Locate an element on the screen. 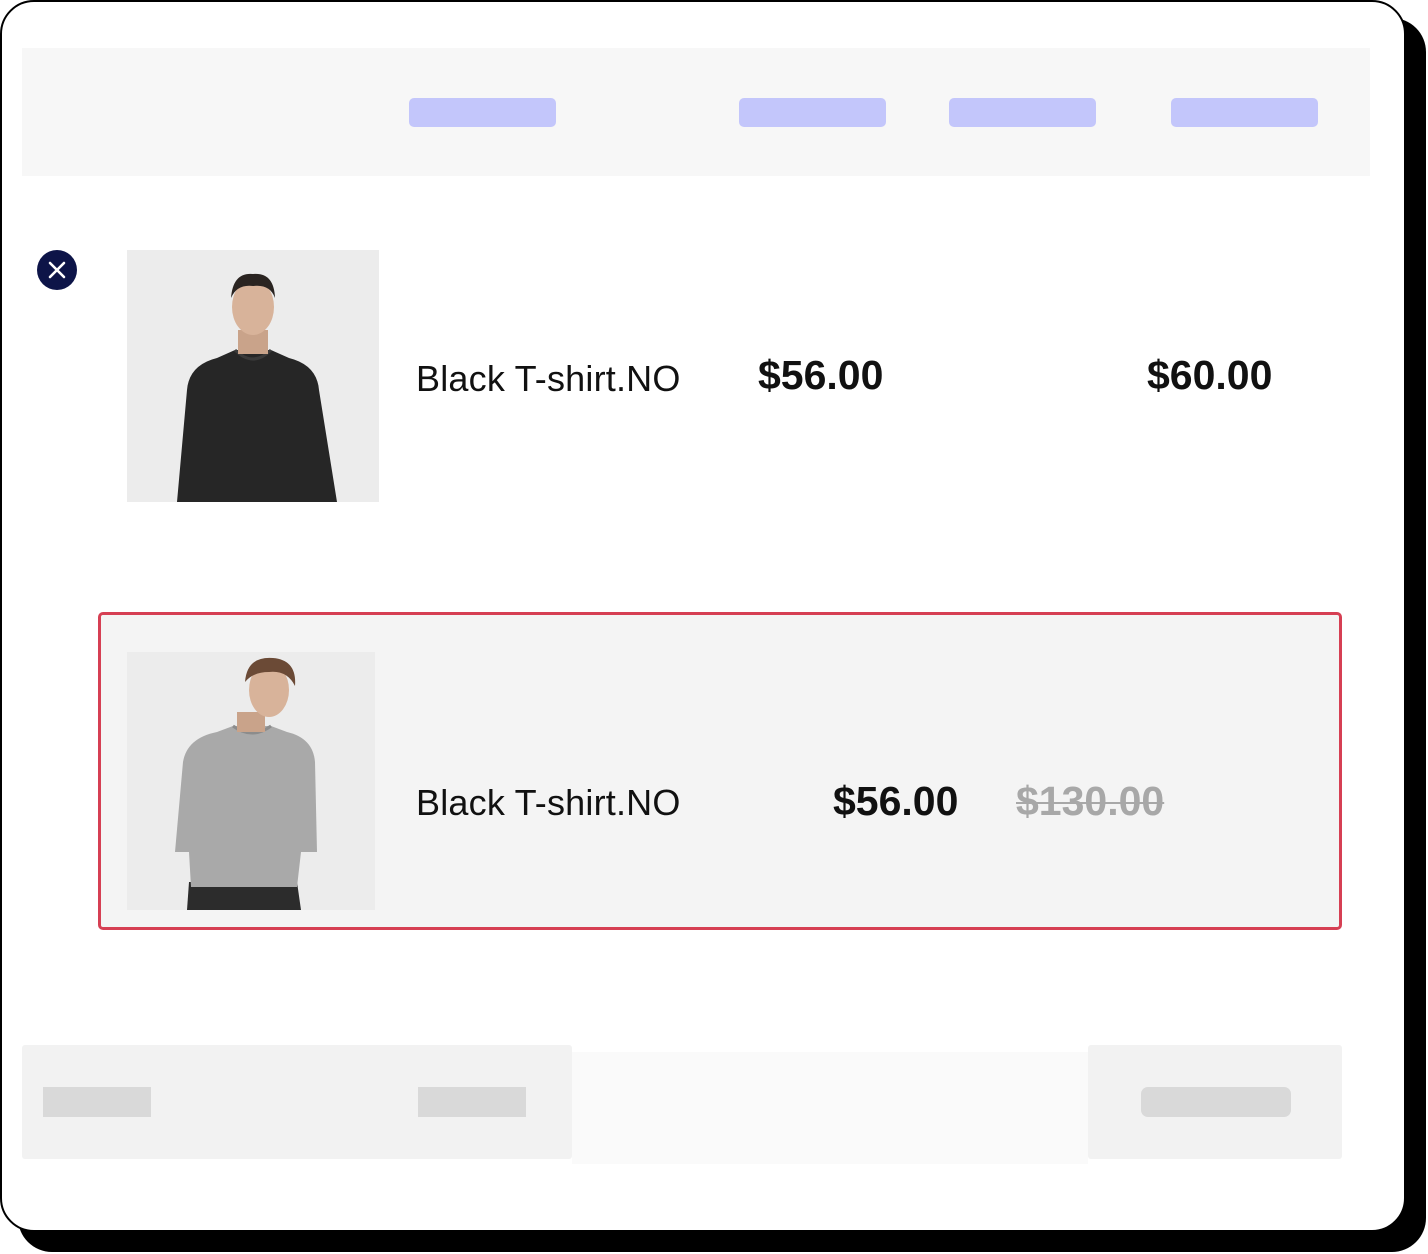  product-price: $56.00 is located at coordinates (821, 375).